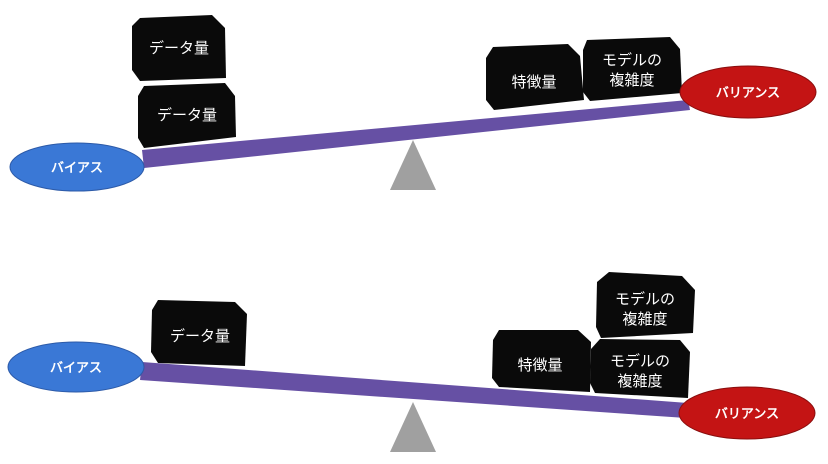 Image resolution: width=828 pixels, height=464 pixels. I want to click on fulcrum-bottom, so click(413, 427).